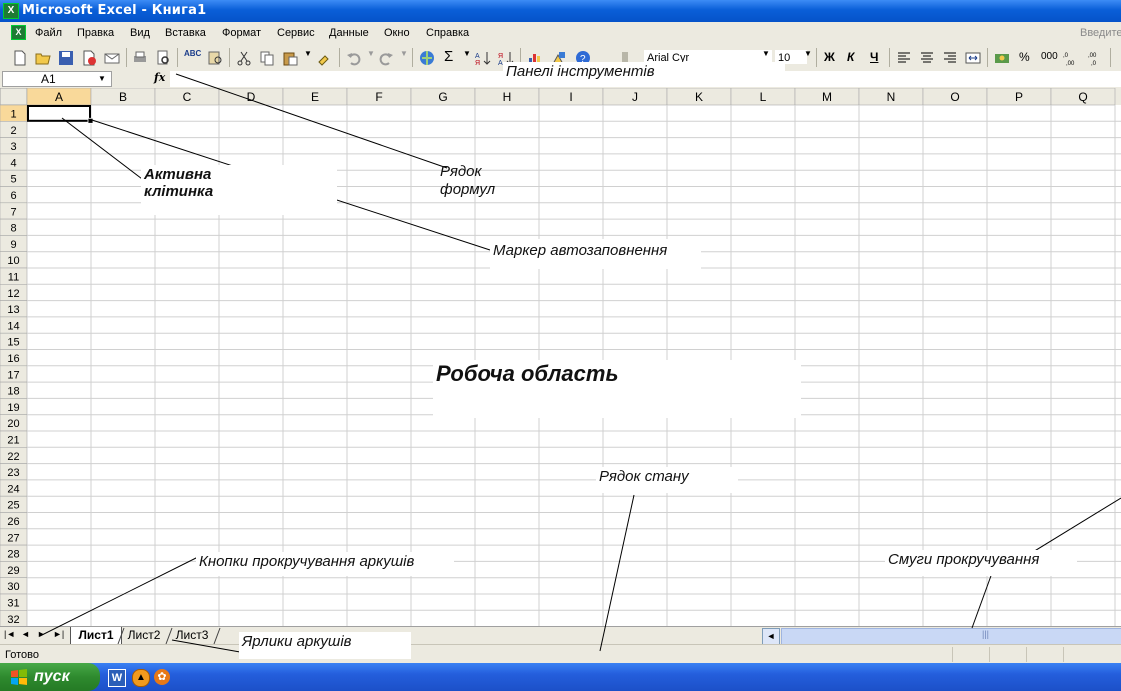 This screenshot has height=691, width=1121. I want to click on last-sheet-icon: ►|, so click(58, 634).